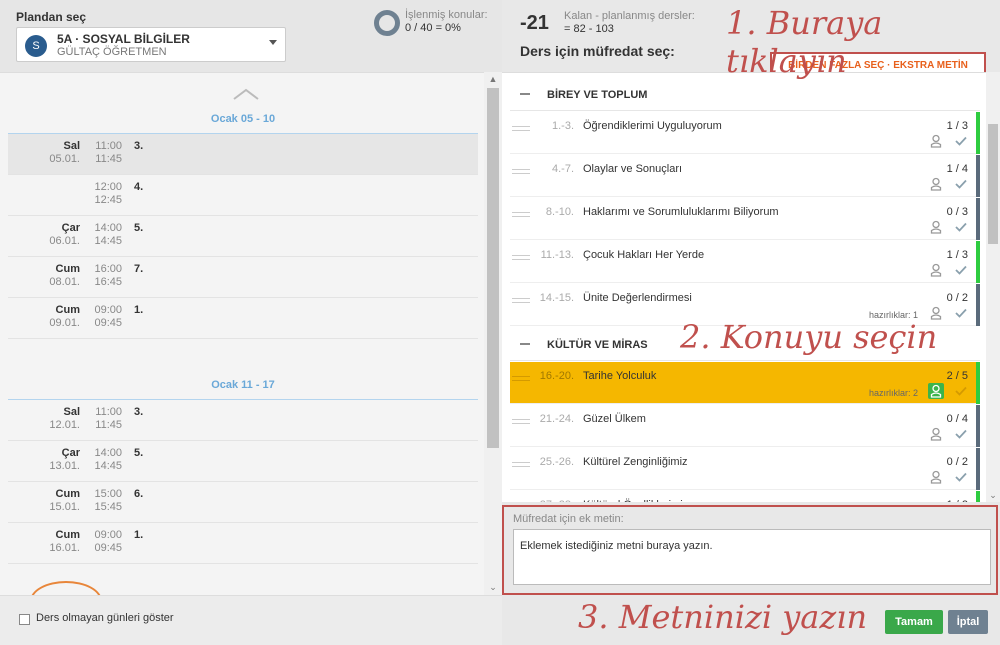  I want to click on lesson-row: Sal 12.01. 11:00 11:45 3., so click(243, 420).